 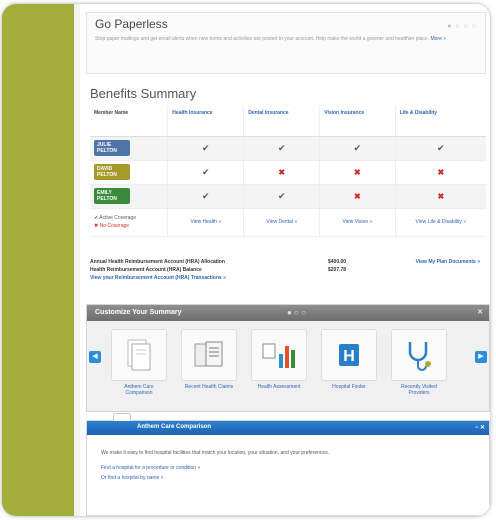 I want to click on col-vision: Vision Insurance, so click(x=357, y=121).